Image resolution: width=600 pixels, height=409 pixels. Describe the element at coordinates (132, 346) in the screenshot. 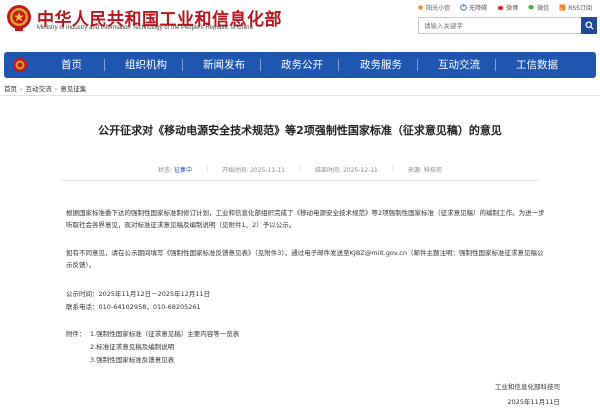

I see `attachment-link: 2.标准征求意见稿及编制说明` at that location.